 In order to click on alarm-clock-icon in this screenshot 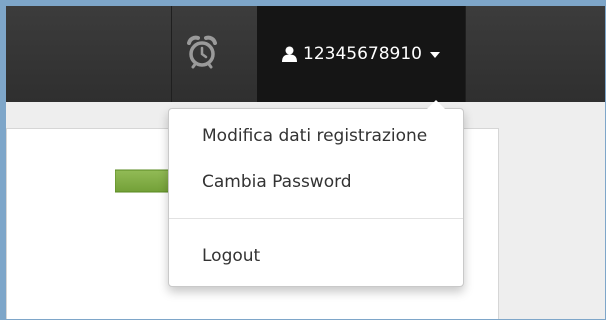, I will do `click(202, 52)`.